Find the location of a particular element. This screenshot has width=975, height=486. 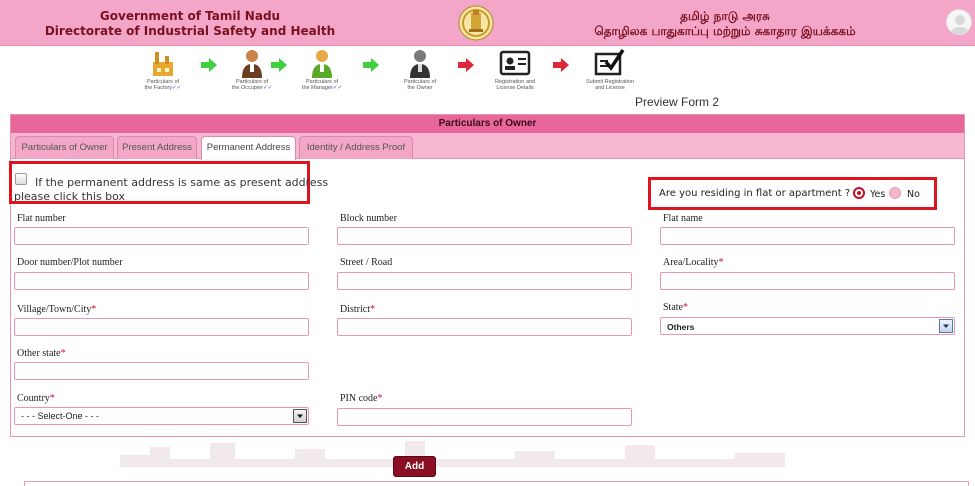

street-label: Street / Road is located at coordinates (366, 262).